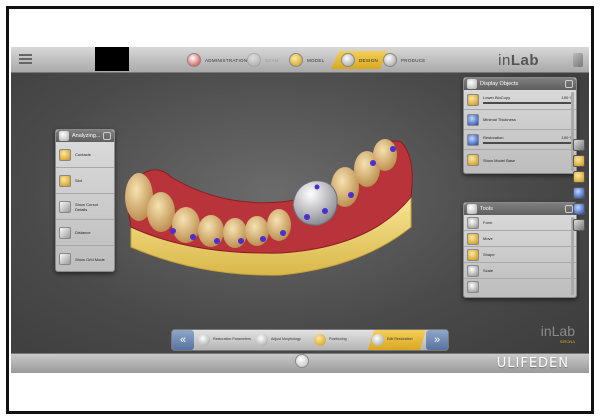 This screenshot has width=600, height=420. Describe the element at coordinates (194, 60) in the screenshot. I see `admin-icon` at that location.